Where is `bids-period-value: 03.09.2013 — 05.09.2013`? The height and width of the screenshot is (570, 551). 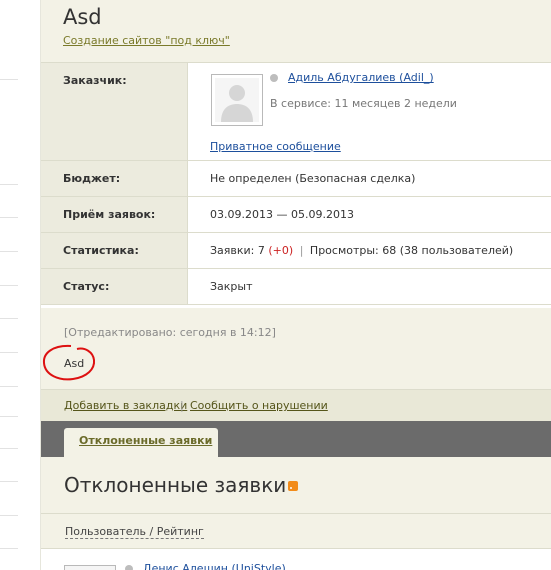 bids-period-value: 03.09.2013 — 05.09.2013 is located at coordinates (282, 214).